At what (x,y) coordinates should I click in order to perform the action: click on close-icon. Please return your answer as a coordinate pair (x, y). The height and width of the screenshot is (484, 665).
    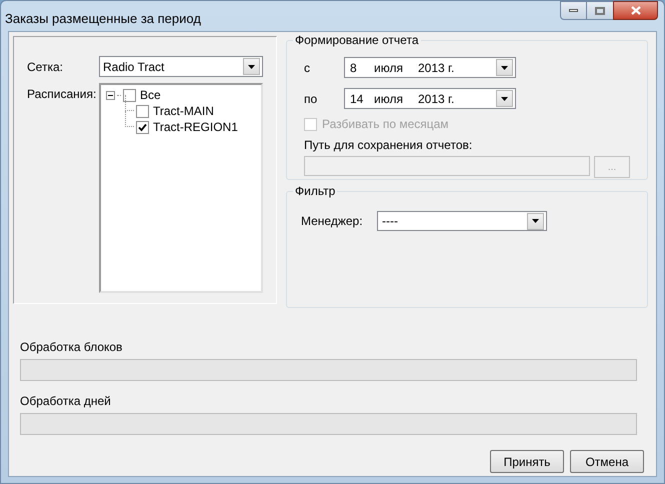
    Looking at the image, I should click on (635, 10).